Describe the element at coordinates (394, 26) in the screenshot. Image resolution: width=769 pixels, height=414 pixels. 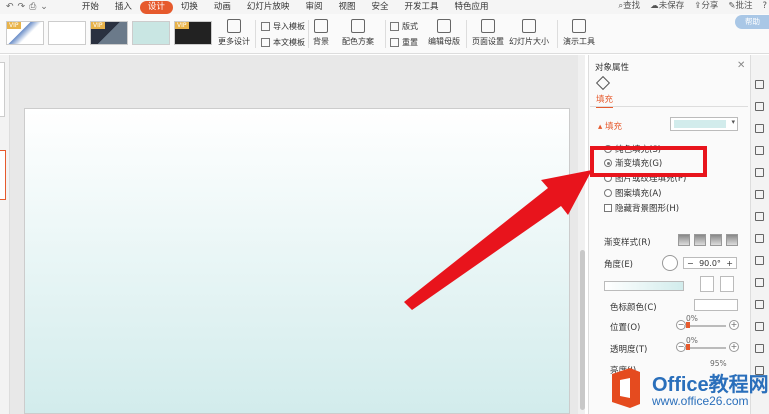
I see `layout-icon` at that location.